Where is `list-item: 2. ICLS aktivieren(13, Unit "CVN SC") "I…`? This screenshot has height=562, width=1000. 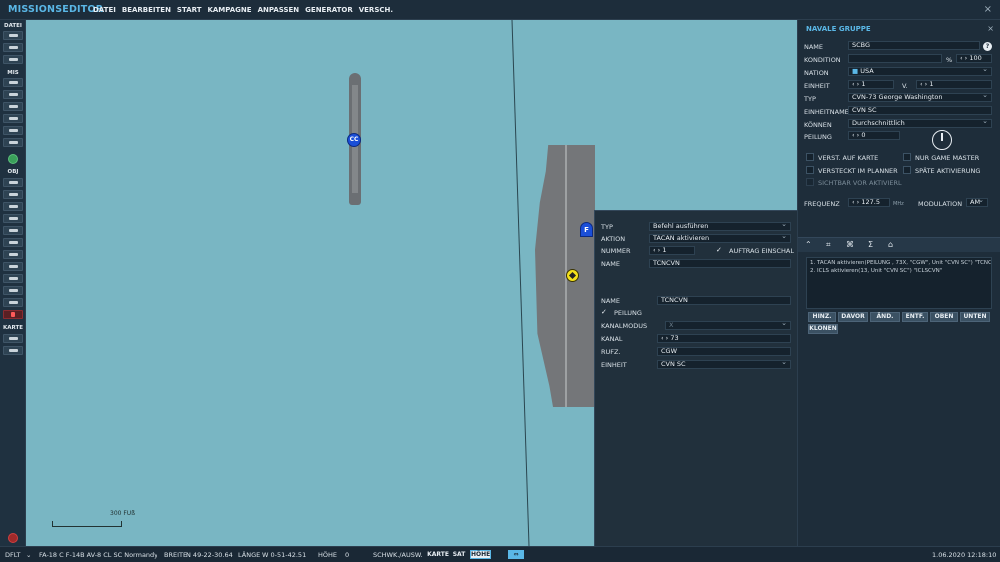 list-item: 2. ICLS aktivieren(13, Unit "CVN SC") "I… is located at coordinates (899, 270).